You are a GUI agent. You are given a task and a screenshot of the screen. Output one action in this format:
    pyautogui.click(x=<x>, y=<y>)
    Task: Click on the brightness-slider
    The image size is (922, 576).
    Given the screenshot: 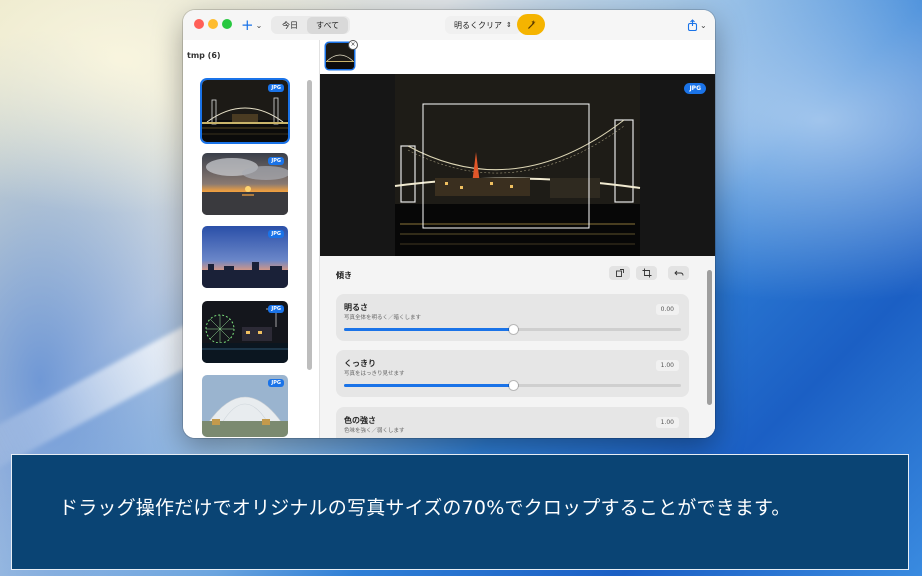 What is the action you would take?
    pyautogui.click(x=512, y=329)
    